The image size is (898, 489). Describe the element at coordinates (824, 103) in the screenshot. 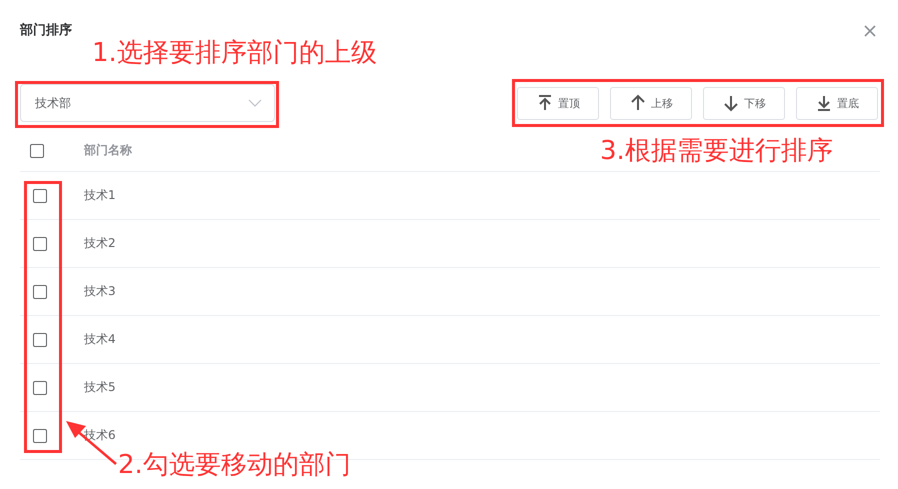

I see `arrow-down-to-line-icon` at that location.